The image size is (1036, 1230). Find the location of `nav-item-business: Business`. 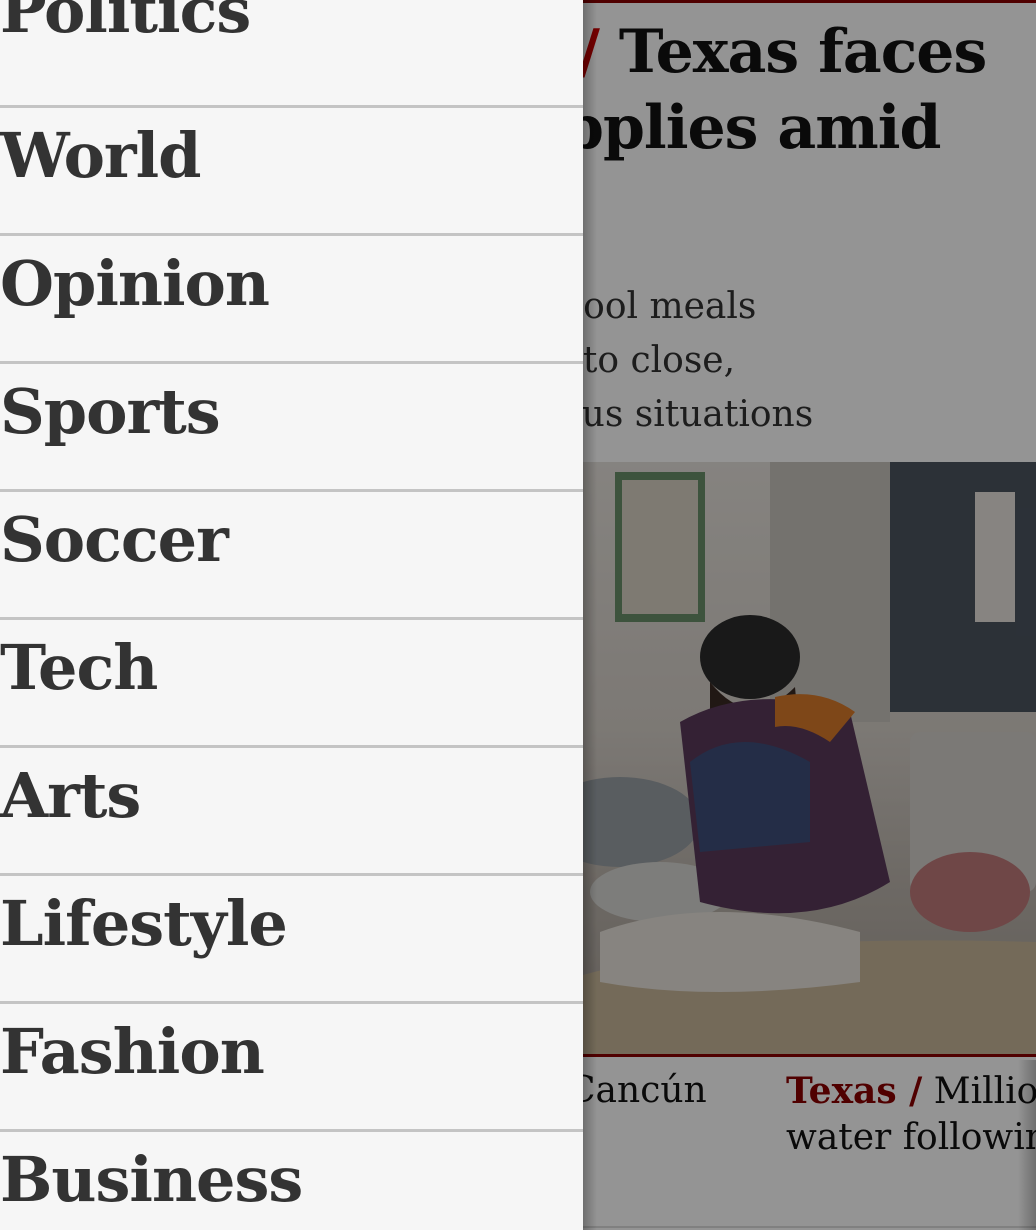

nav-item-business: Business is located at coordinates (291, 1181).